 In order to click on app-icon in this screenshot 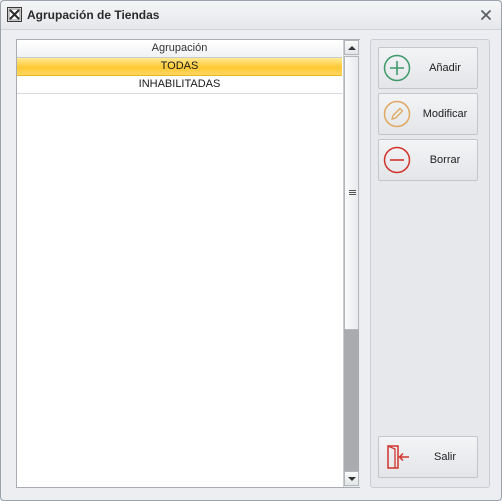, I will do `click(14, 14)`.